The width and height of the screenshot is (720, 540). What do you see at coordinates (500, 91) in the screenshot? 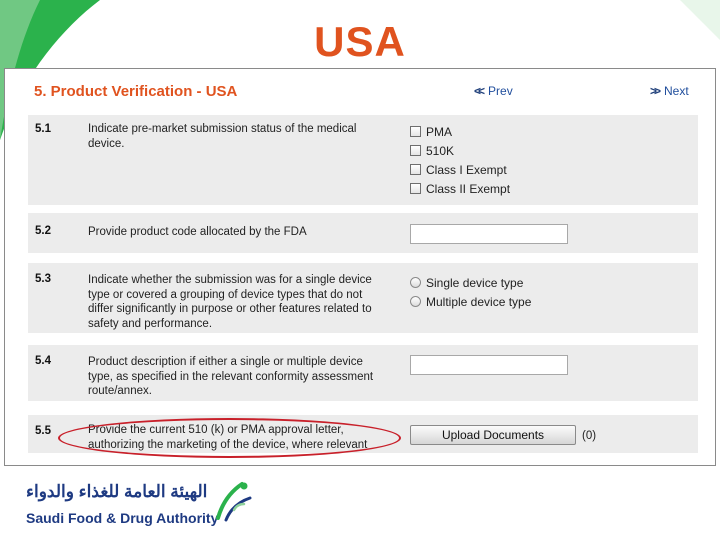
I see `prev-label: Prev` at bounding box center [500, 91].